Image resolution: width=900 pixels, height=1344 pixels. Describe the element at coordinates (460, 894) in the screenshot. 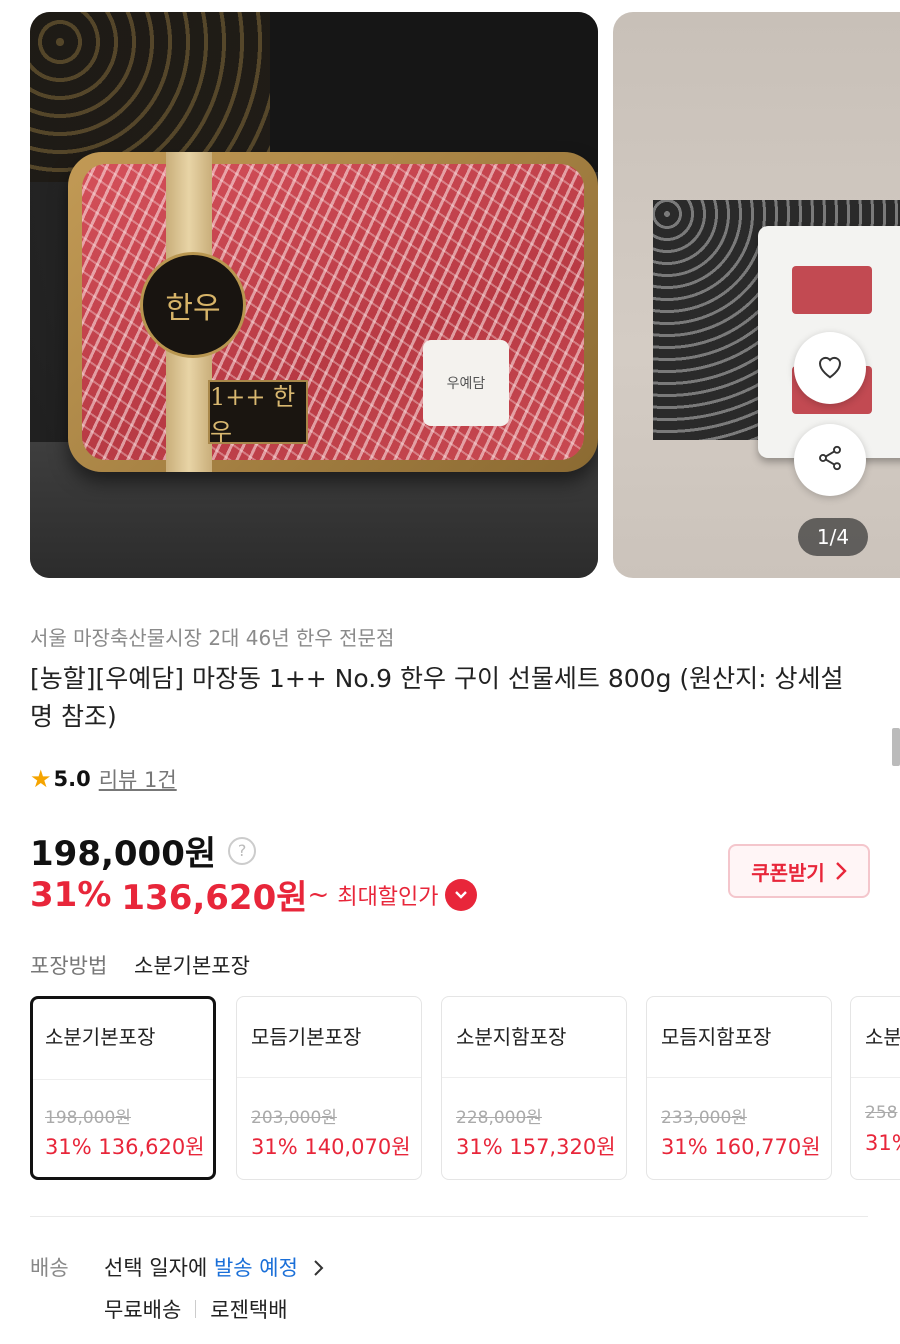

I see `chevron-down-icon` at that location.